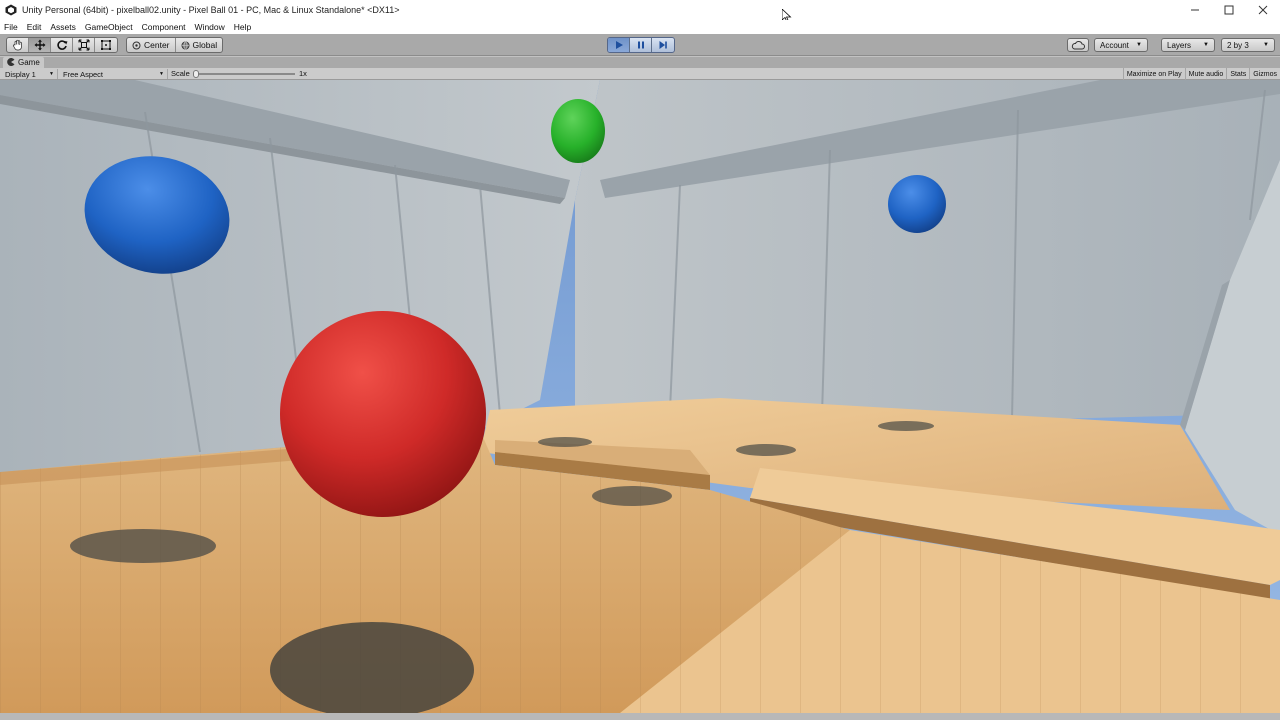  Describe the element at coordinates (40, 45) in the screenshot. I see `move-icon` at that location.